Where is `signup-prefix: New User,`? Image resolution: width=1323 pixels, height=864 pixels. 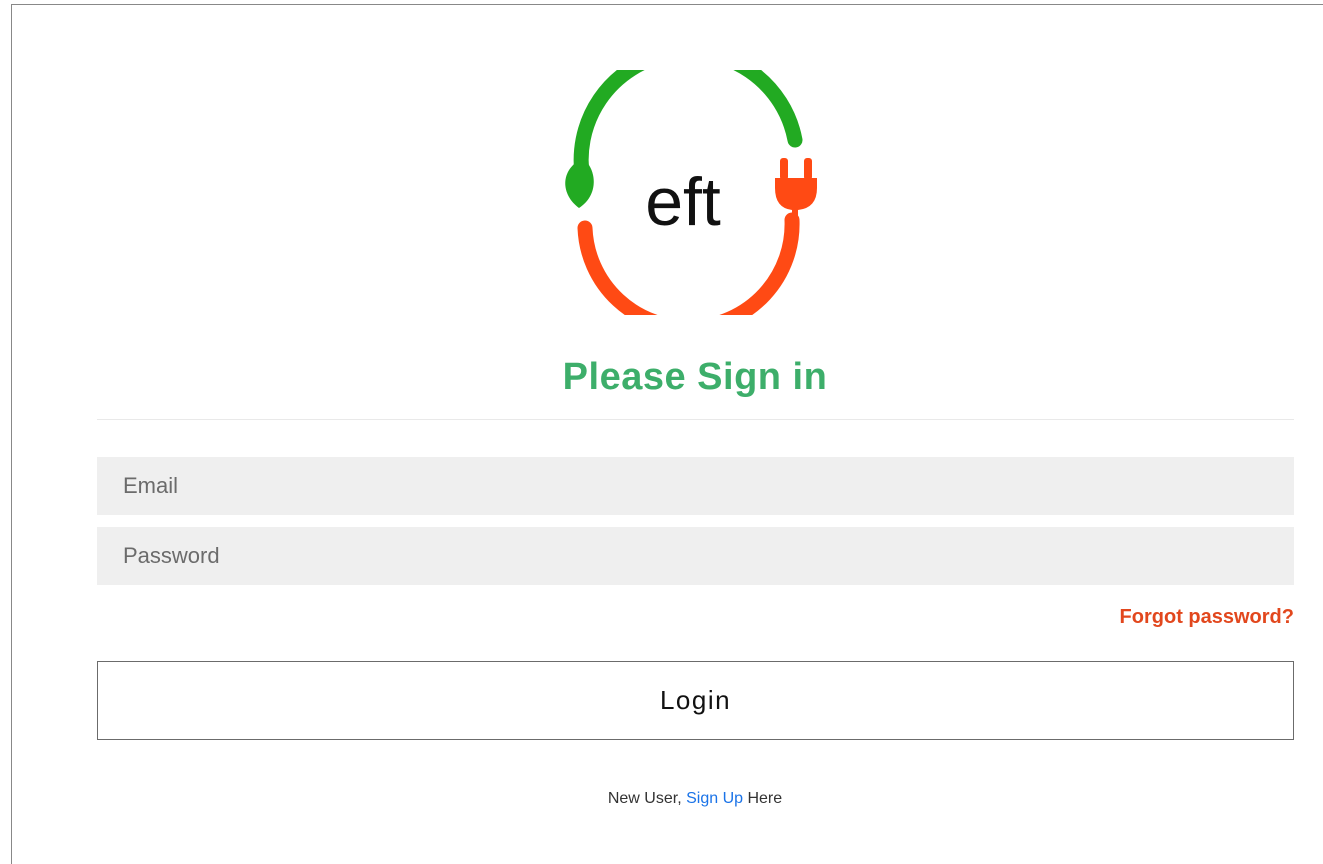 signup-prefix: New User, is located at coordinates (647, 798).